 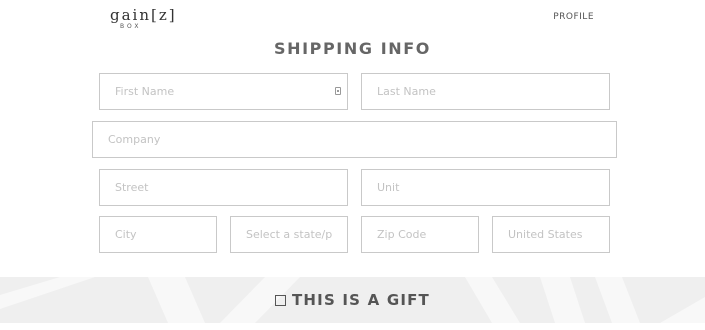 What do you see at coordinates (131, 26) in the screenshot?
I see `logo-subtext: BOX` at bounding box center [131, 26].